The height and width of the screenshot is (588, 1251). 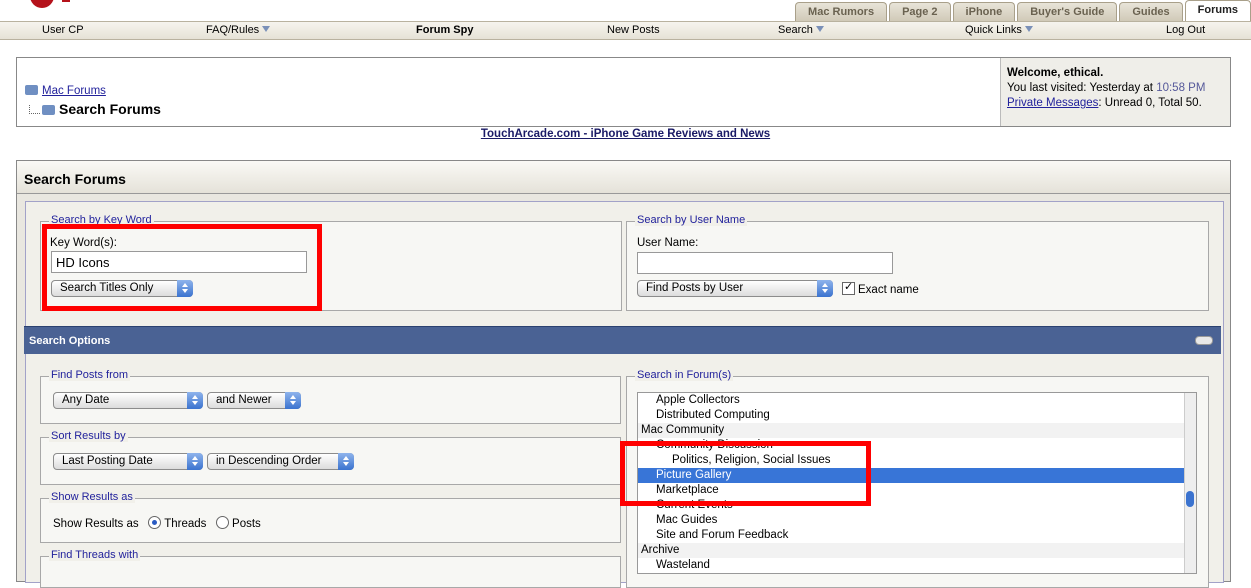 What do you see at coordinates (1181, 88) in the screenshot?
I see `last-visited-time: 10:58 PM` at bounding box center [1181, 88].